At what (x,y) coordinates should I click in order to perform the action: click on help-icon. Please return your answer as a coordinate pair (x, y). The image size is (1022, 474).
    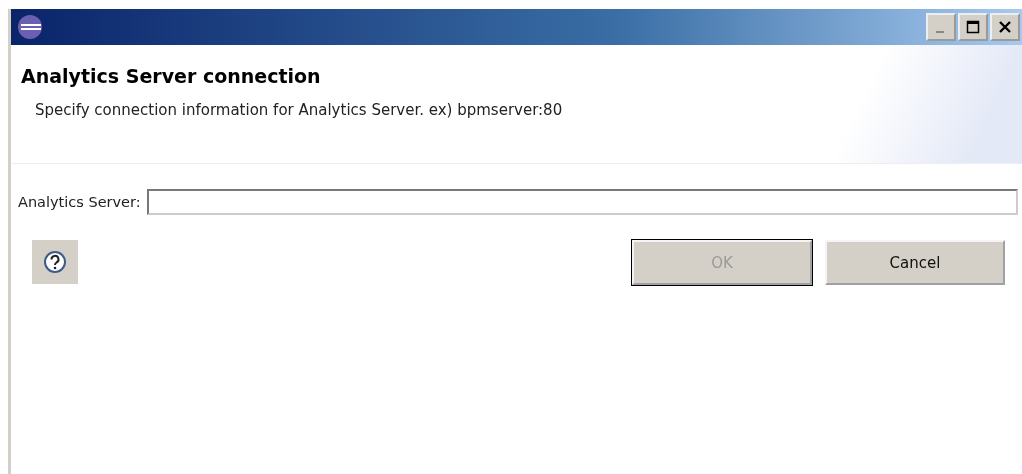
    Looking at the image, I should click on (55, 262).